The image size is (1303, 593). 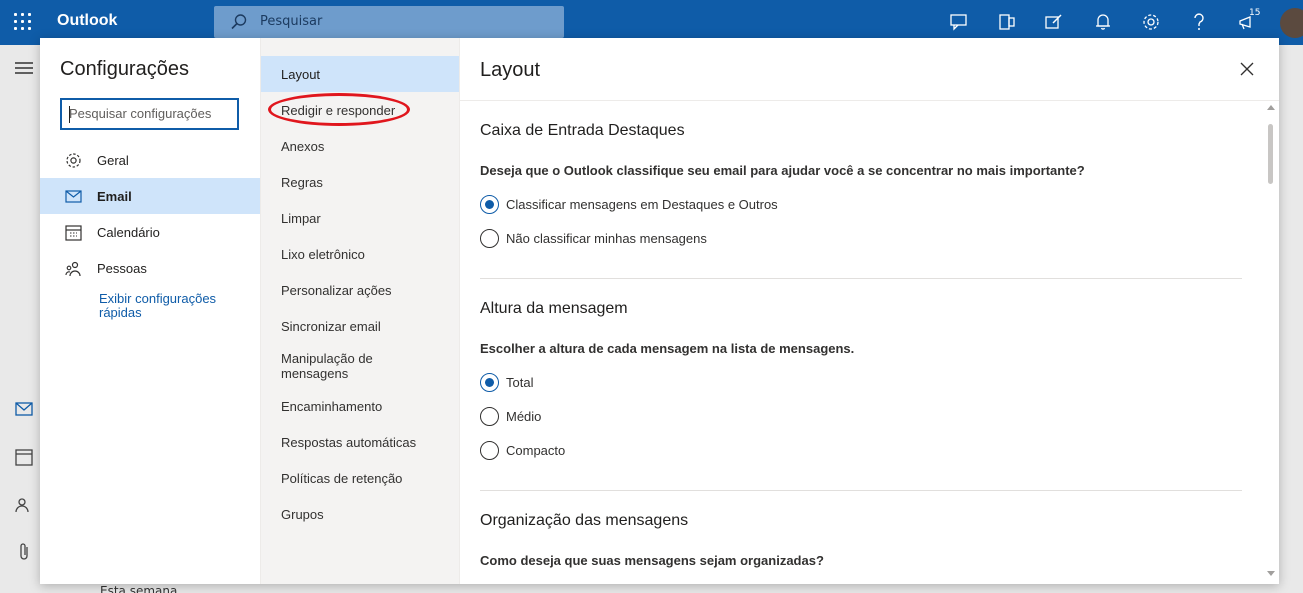 I want to click on rail-calendar-icon, so click(x=24, y=457).